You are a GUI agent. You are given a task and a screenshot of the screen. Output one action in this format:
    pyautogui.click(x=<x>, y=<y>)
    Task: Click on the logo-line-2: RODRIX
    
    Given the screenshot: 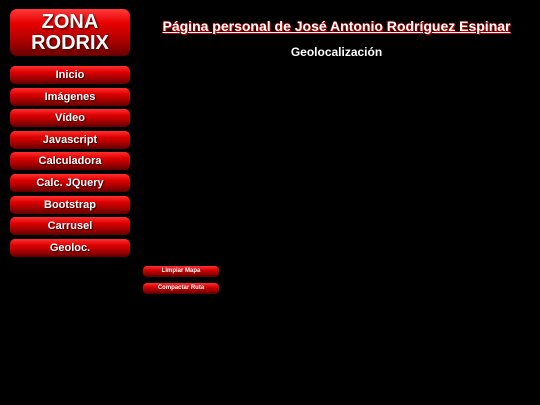 What is the action you would take?
    pyautogui.click(x=70, y=42)
    